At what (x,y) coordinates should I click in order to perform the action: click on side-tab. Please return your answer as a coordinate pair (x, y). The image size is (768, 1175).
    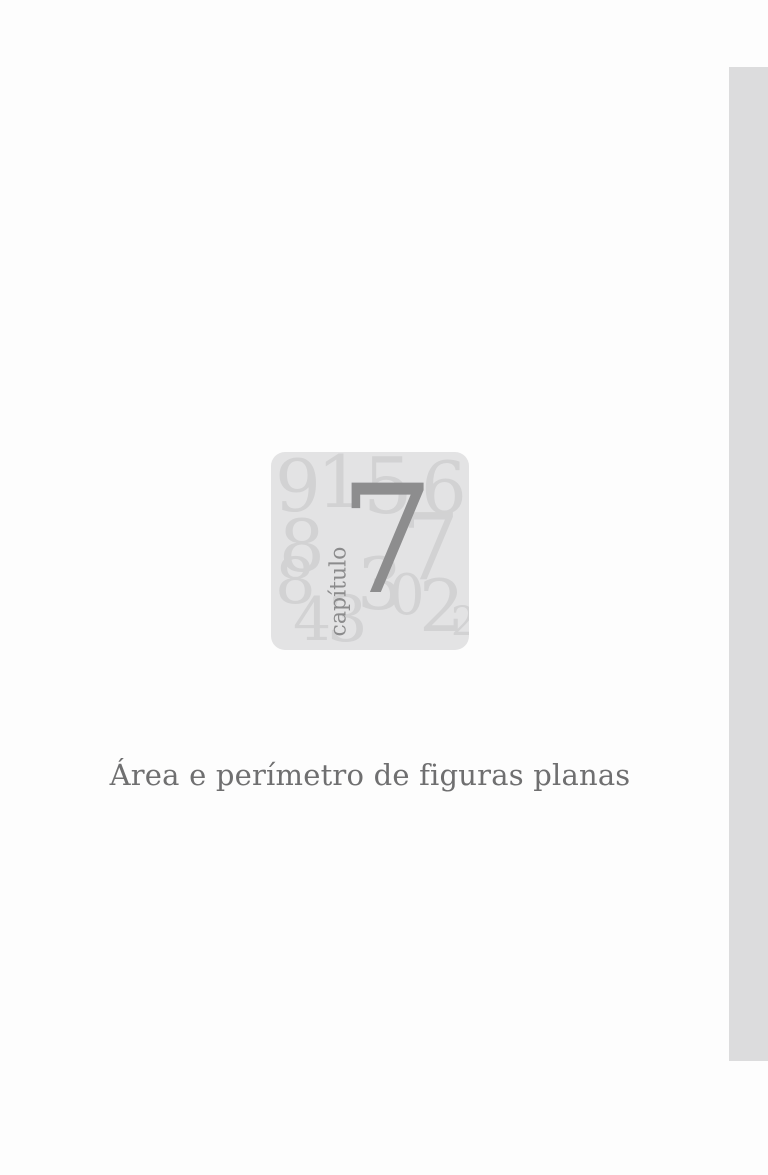
    Looking at the image, I should click on (748, 564).